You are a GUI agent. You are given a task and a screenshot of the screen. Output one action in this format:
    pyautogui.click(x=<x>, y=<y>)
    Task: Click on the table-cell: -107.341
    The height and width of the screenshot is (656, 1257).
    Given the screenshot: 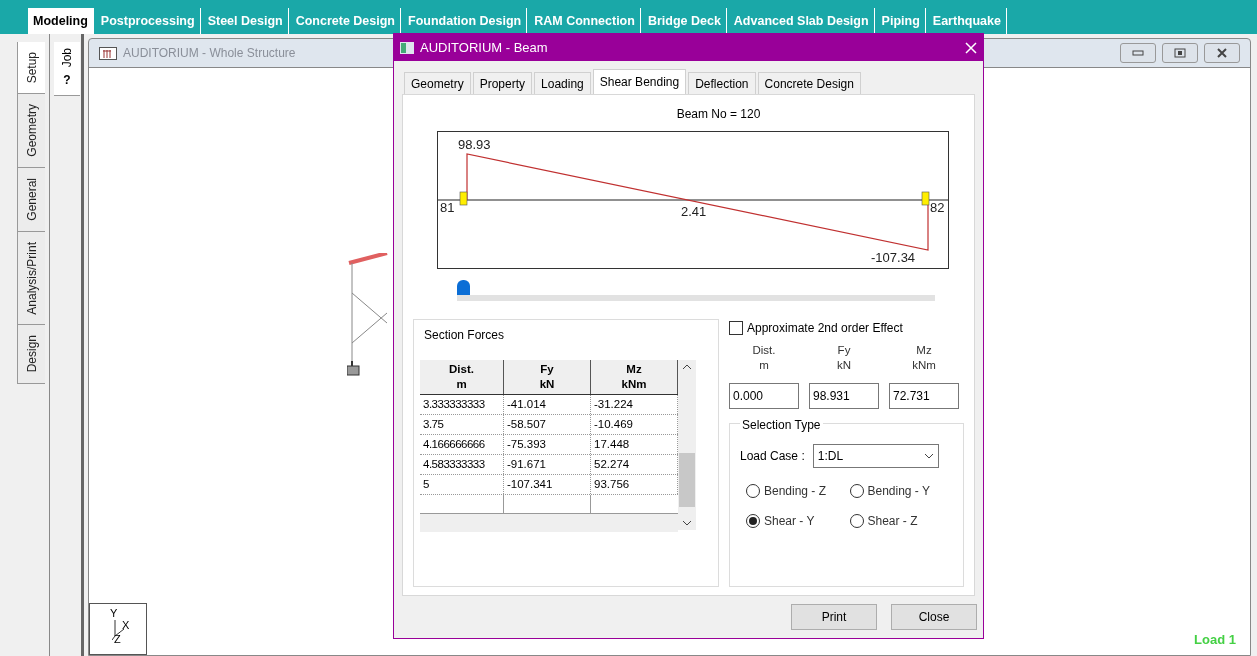 What is the action you would take?
    pyautogui.click(x=547, y=484)
    